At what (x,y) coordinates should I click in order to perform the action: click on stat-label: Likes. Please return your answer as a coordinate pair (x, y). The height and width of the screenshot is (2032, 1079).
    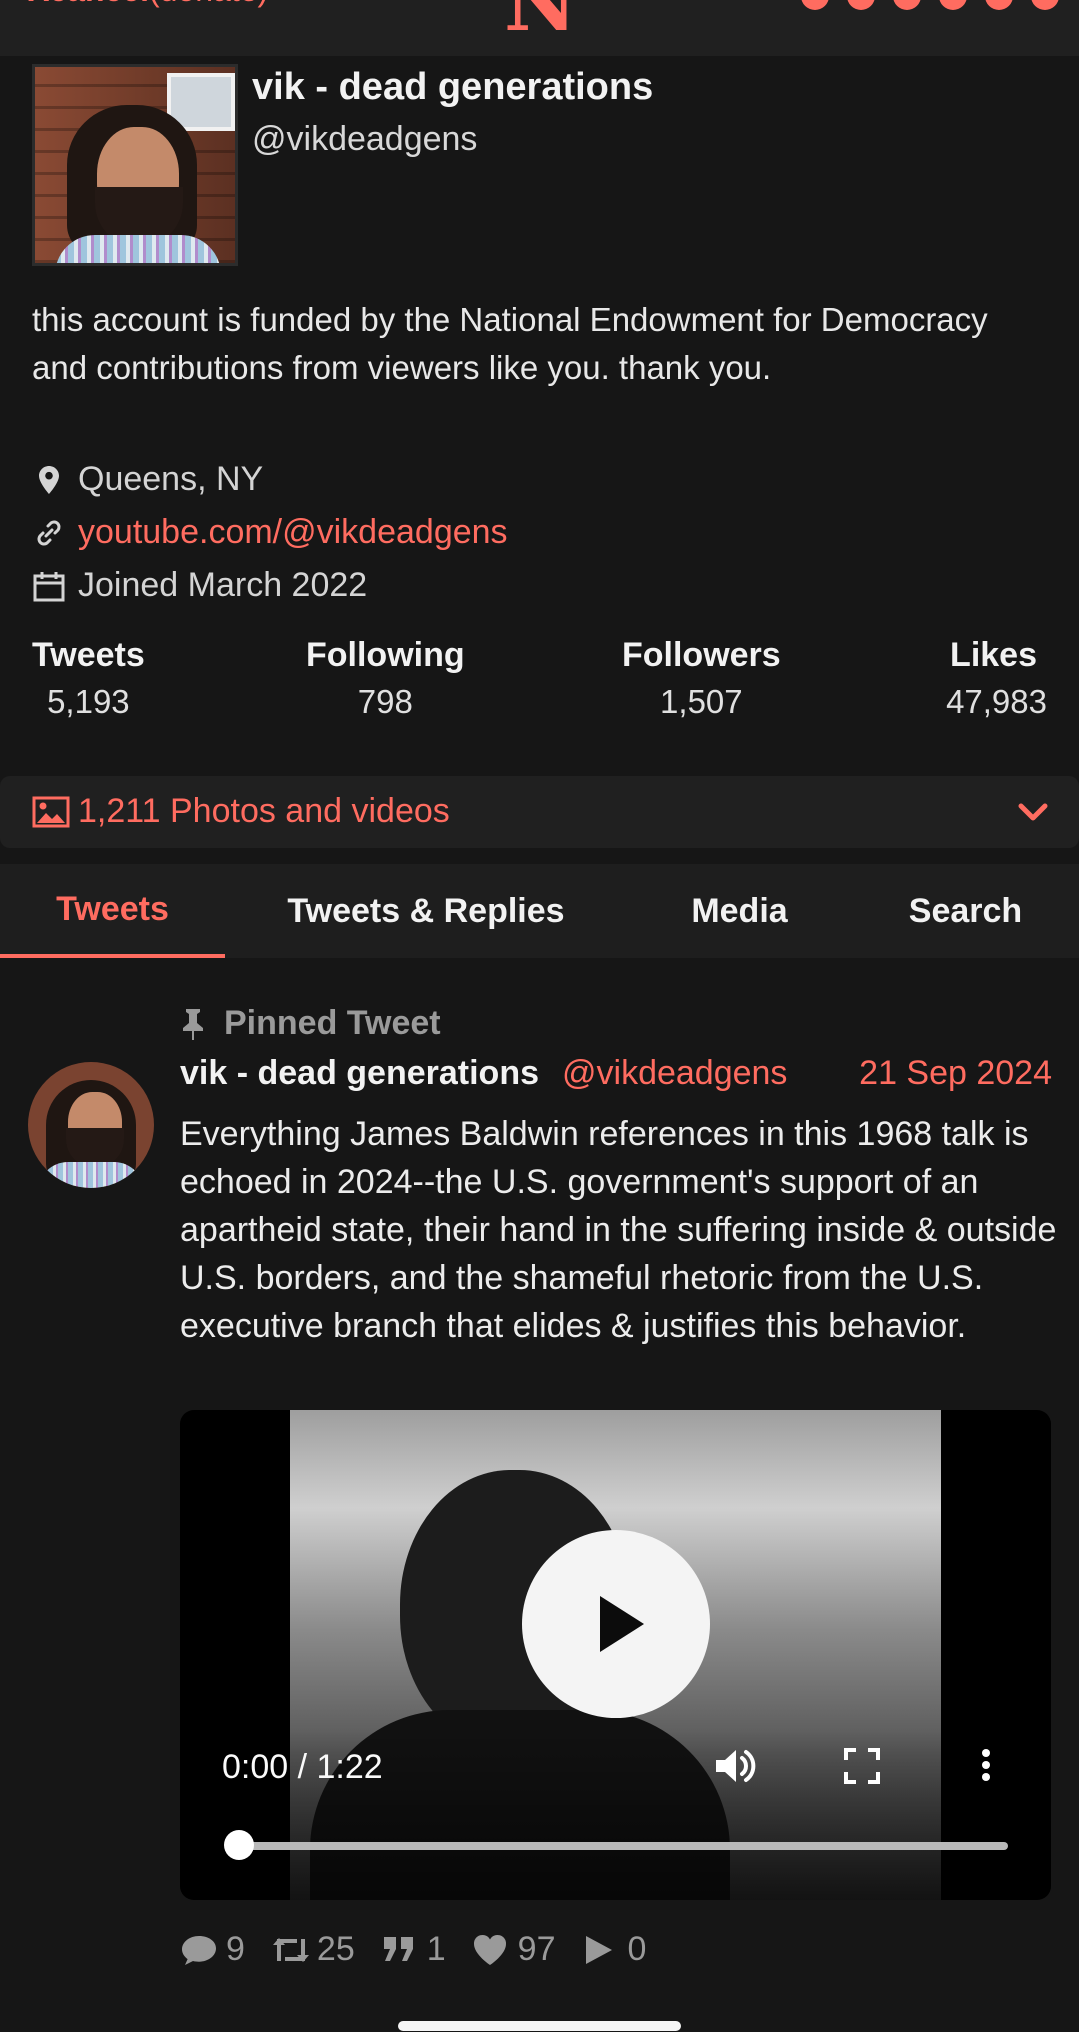
    Looking at the image, I should click on (993, 655).